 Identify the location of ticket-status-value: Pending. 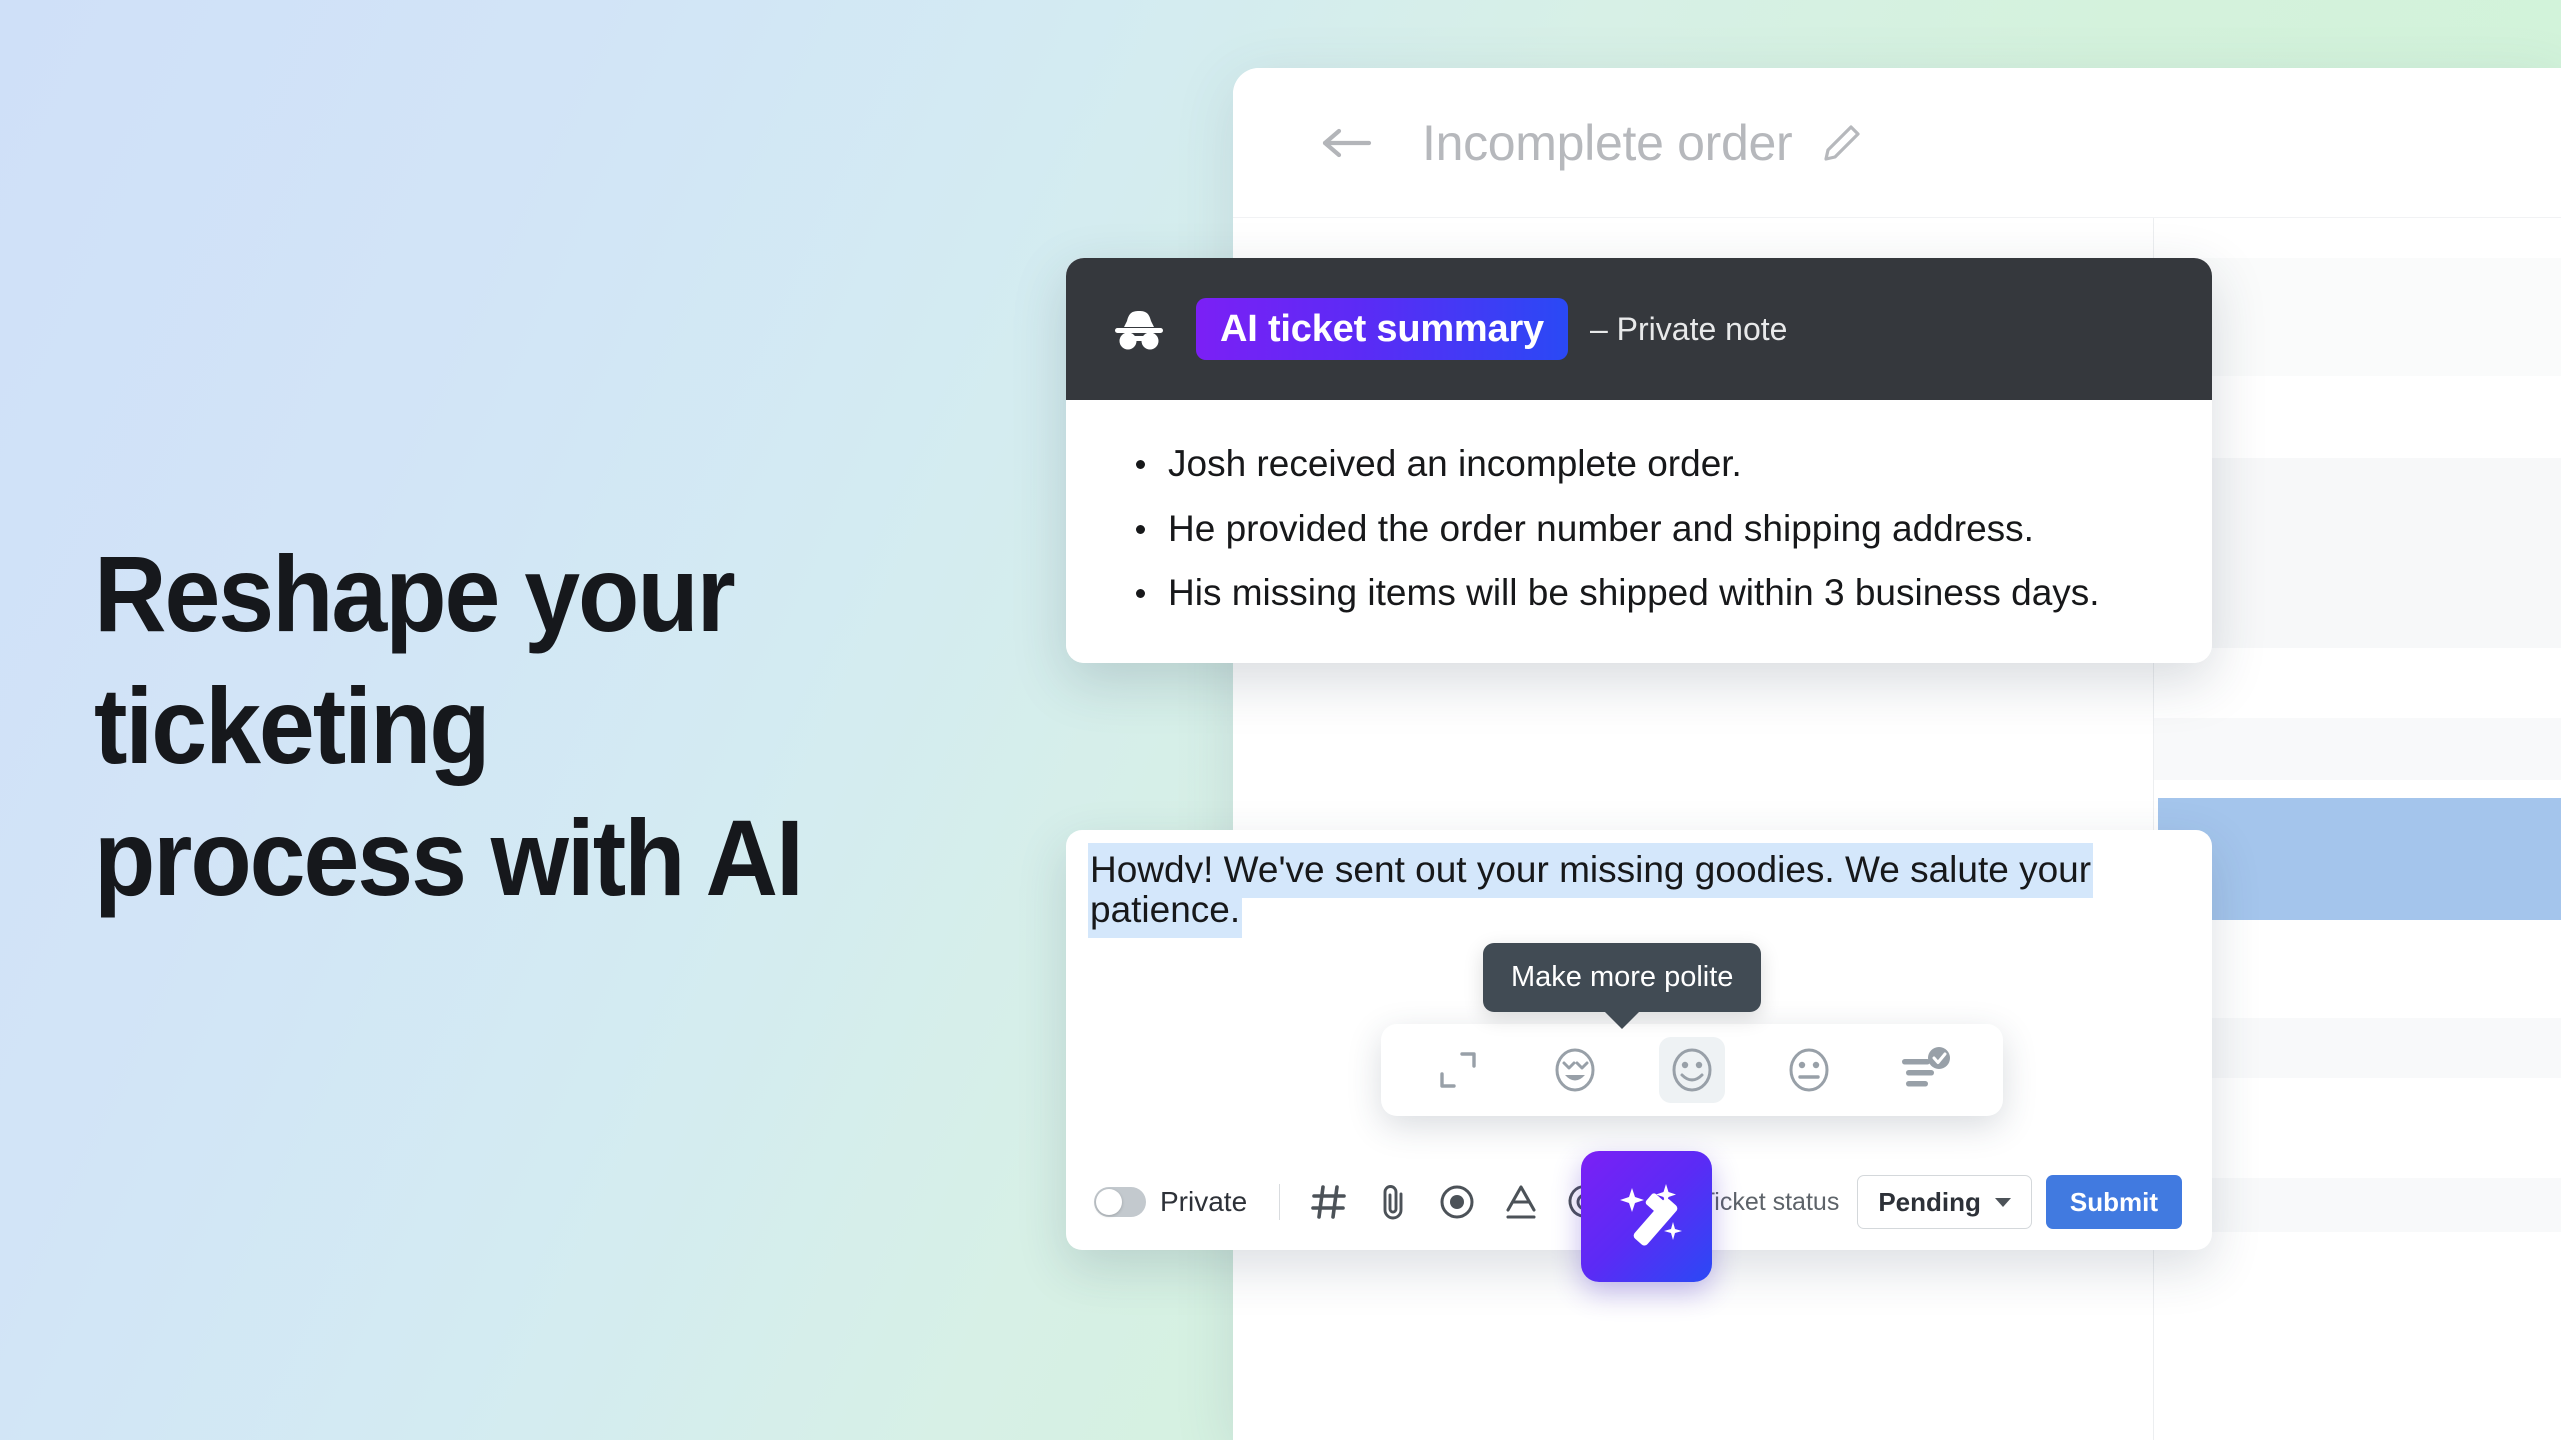
(1929, 1201).